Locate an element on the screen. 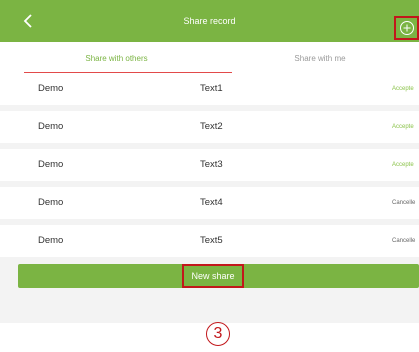 The height and width of the screenshot is (352, 419). step-marker: 3 is located at coordinates (218, 334).